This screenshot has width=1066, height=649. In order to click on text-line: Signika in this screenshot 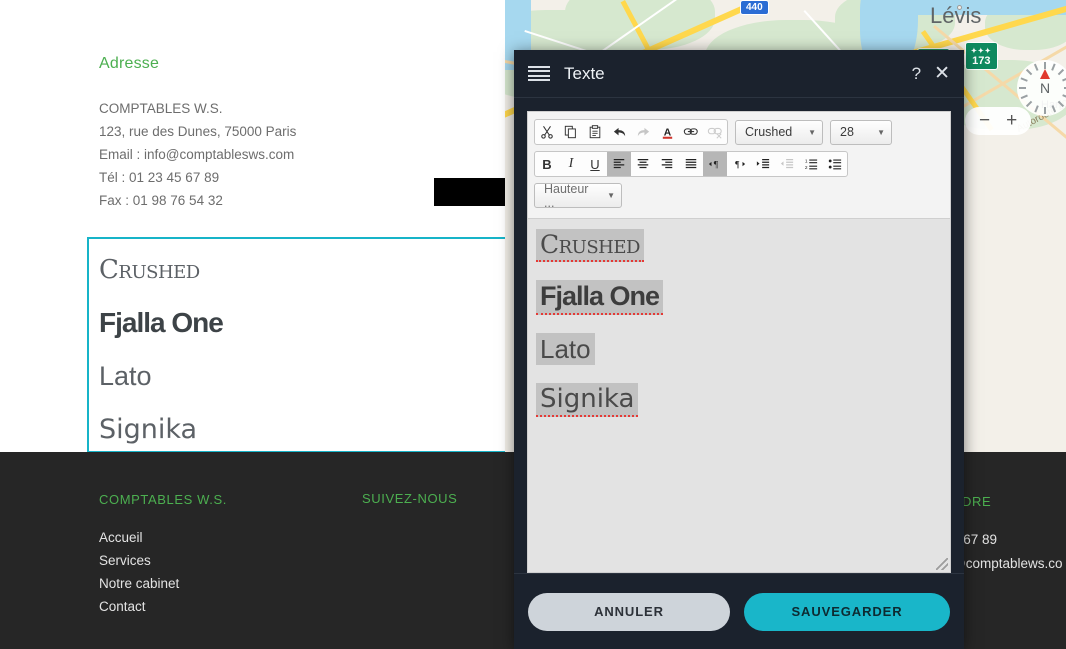, I will do `click(738, 400)`.